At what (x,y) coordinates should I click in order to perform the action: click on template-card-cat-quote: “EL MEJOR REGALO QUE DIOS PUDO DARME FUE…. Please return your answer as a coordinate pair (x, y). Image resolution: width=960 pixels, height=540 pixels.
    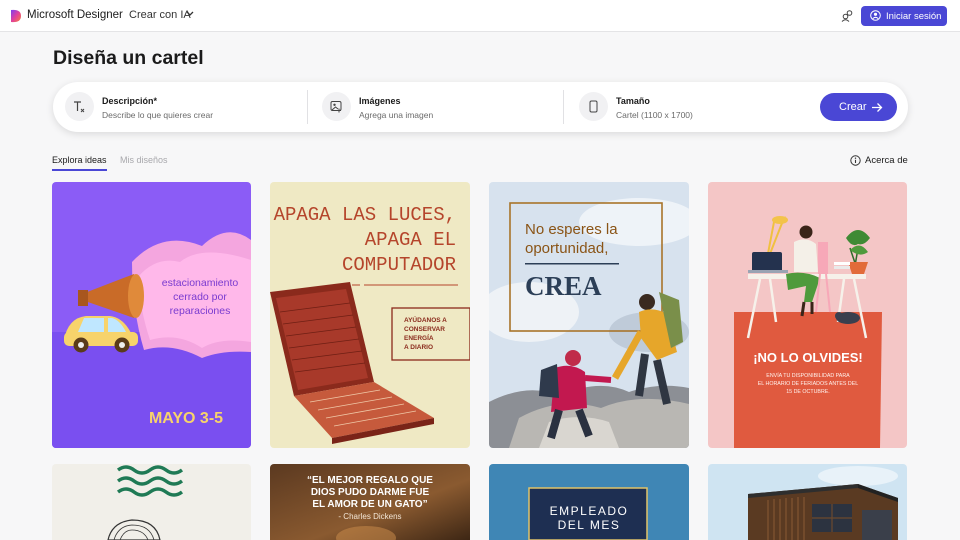
    Looking at the image, I should click on (370, 502).